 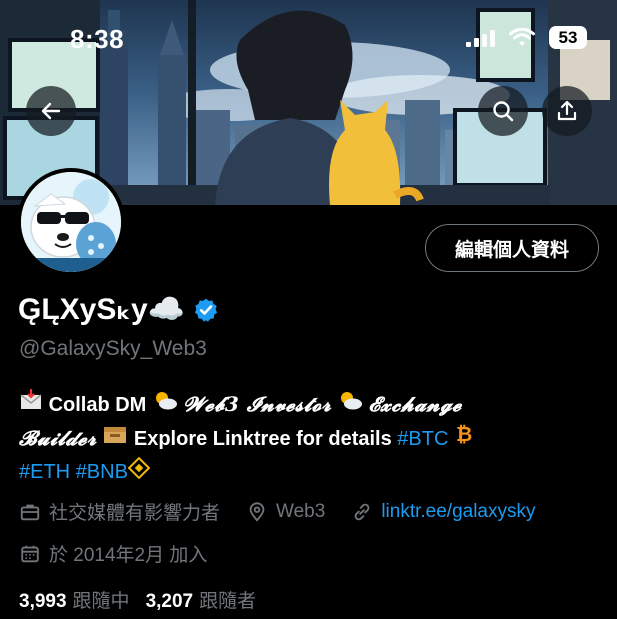 I want to click on back-button, so click(x=51, y=111).